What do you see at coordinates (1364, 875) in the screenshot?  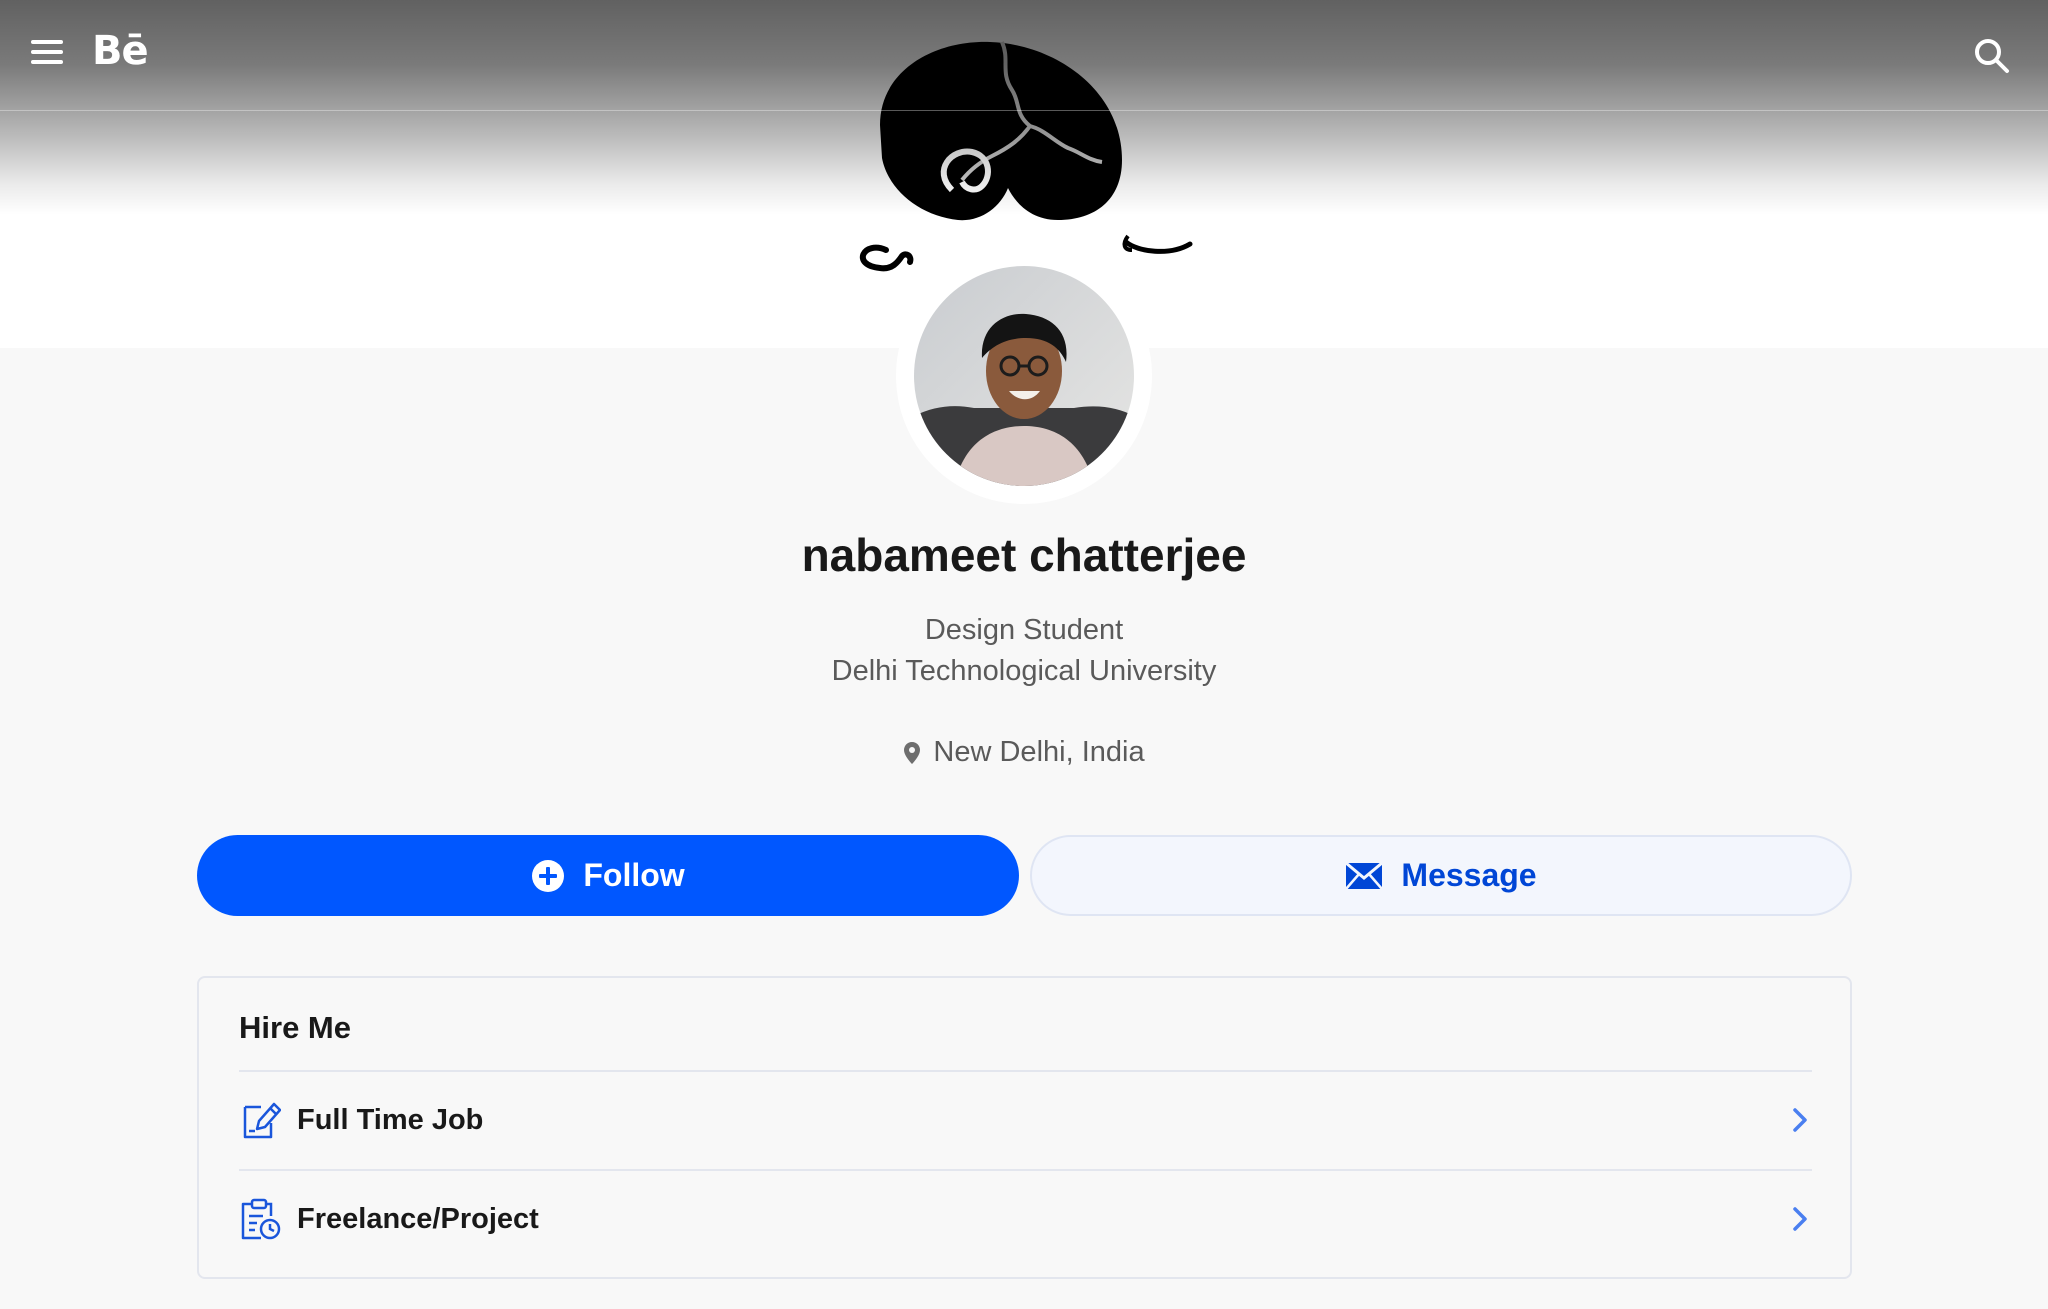 I see `envelope-icon` at bounding box center [1364, 875].